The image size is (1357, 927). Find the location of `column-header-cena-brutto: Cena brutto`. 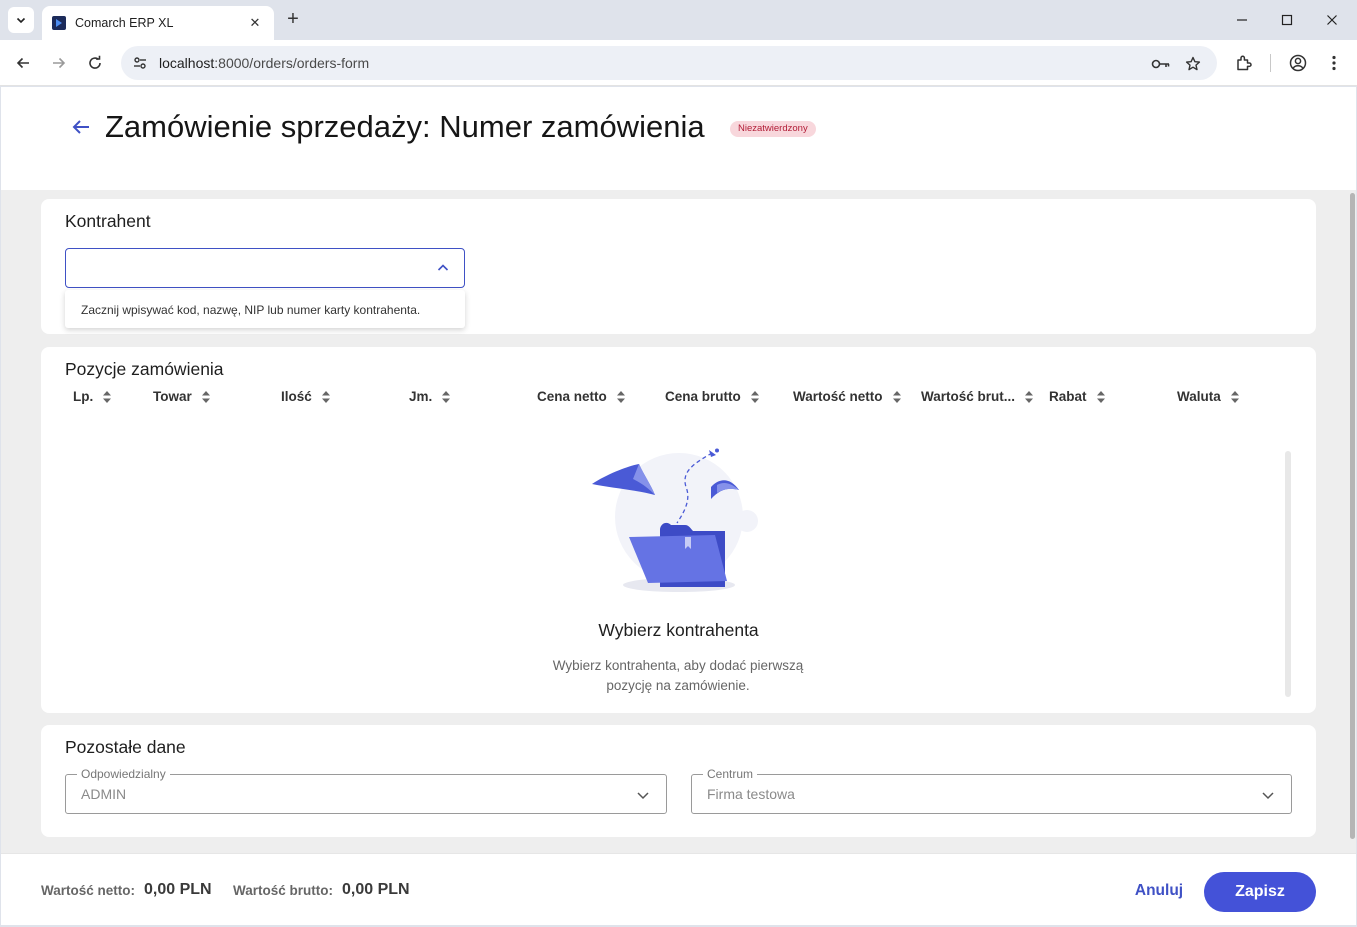

column-header-cena-brutto: Cena brutto is located at coordinates (712, 396).